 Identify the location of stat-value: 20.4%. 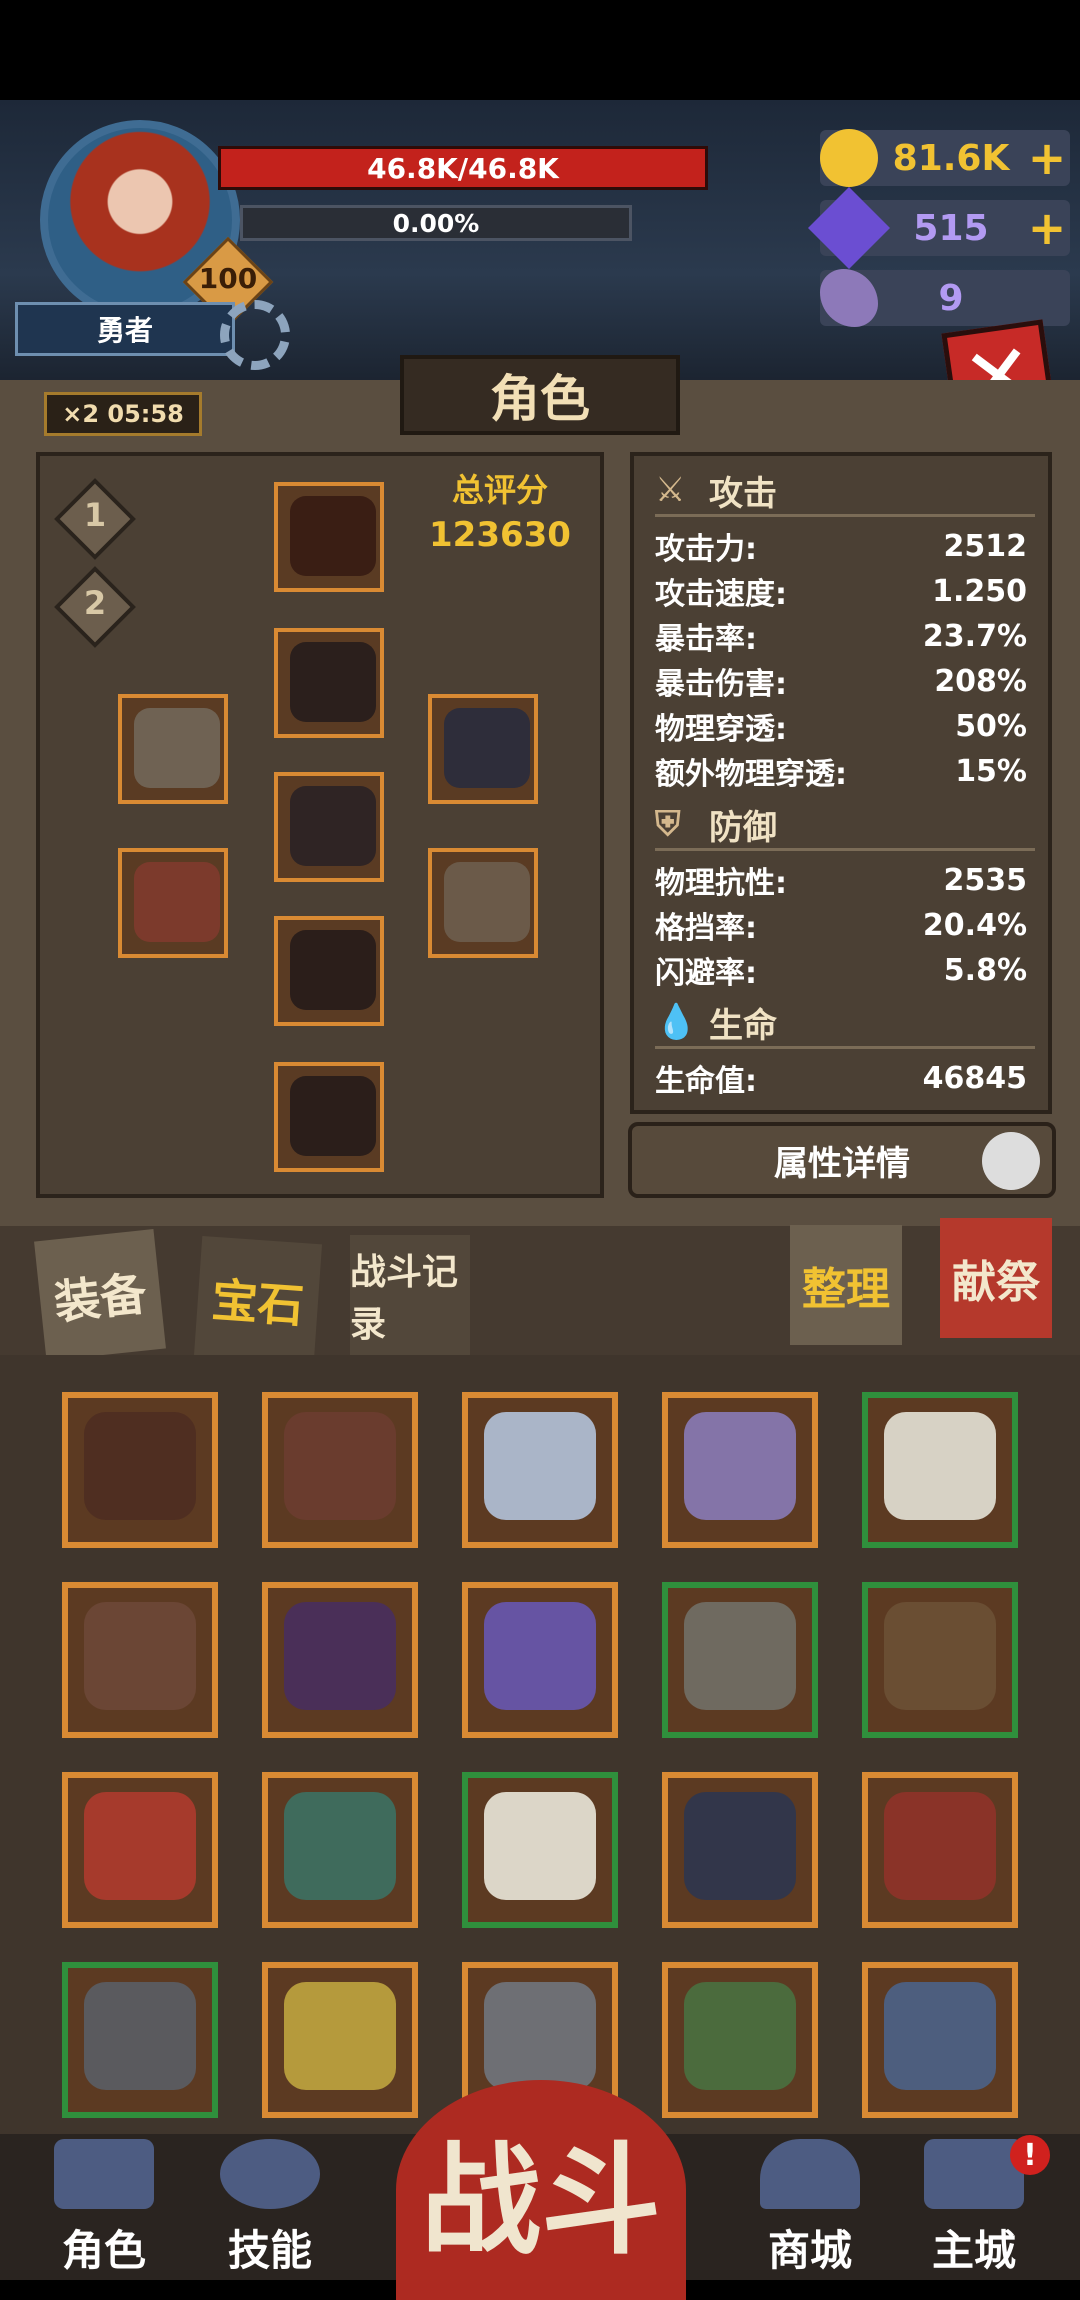
(974, 925).